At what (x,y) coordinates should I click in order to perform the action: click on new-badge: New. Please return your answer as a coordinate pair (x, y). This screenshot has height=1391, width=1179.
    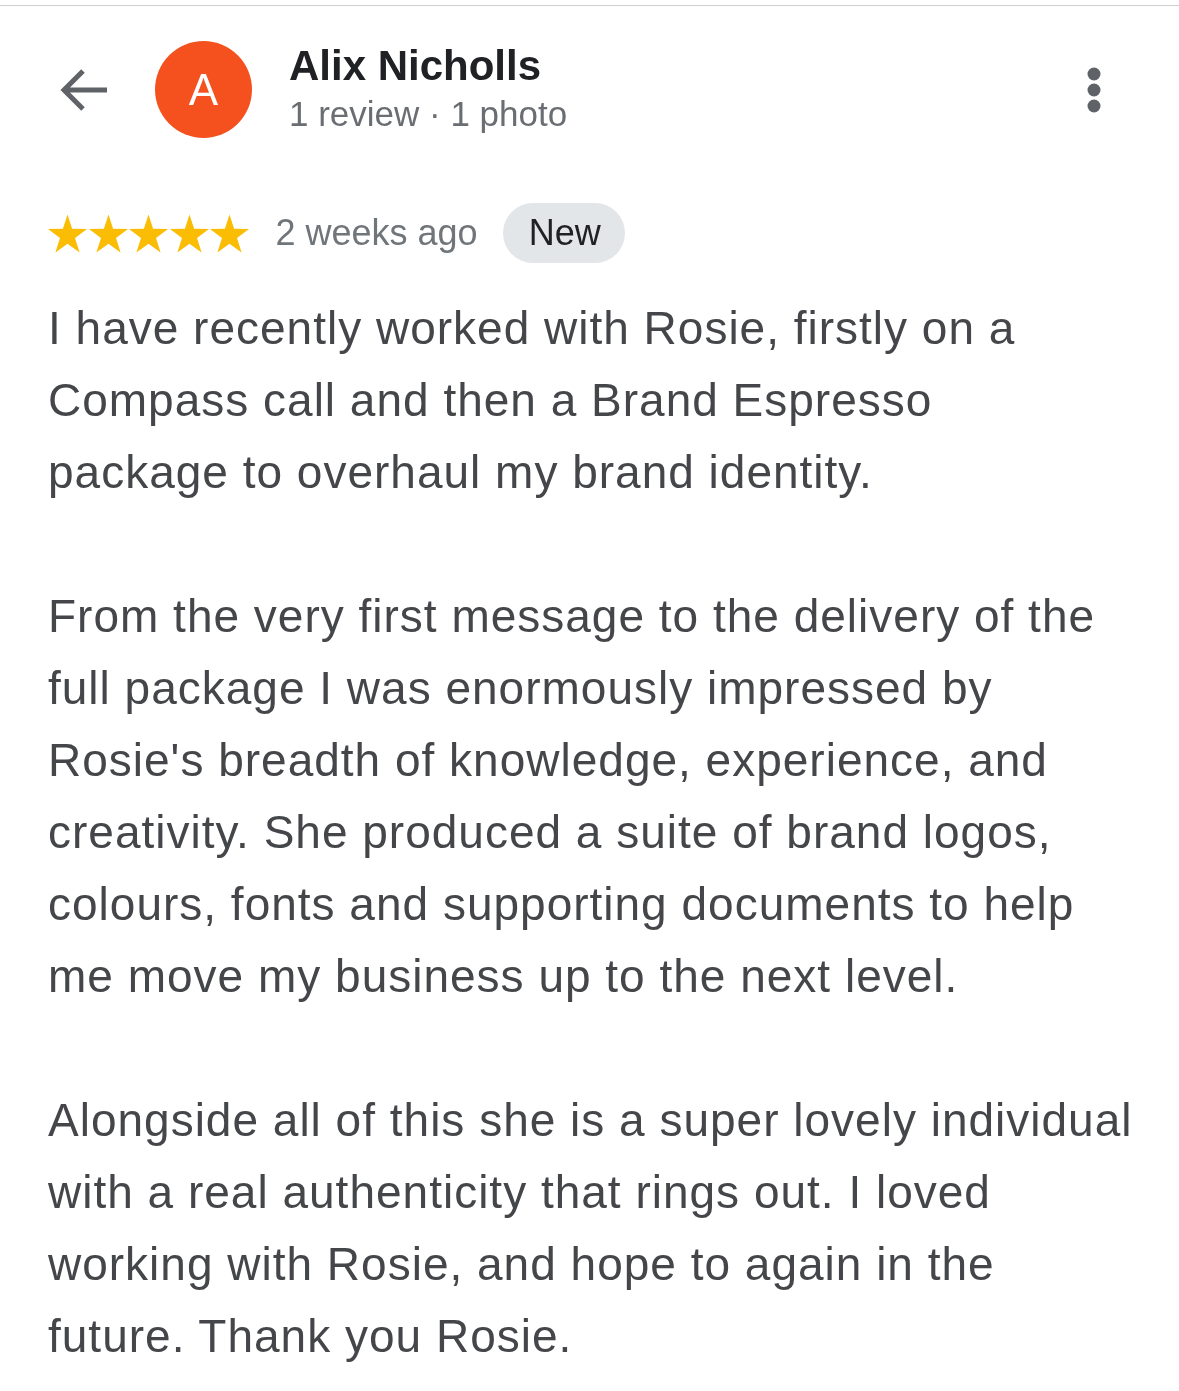
    Looking at the image, I should click on (563, 233).